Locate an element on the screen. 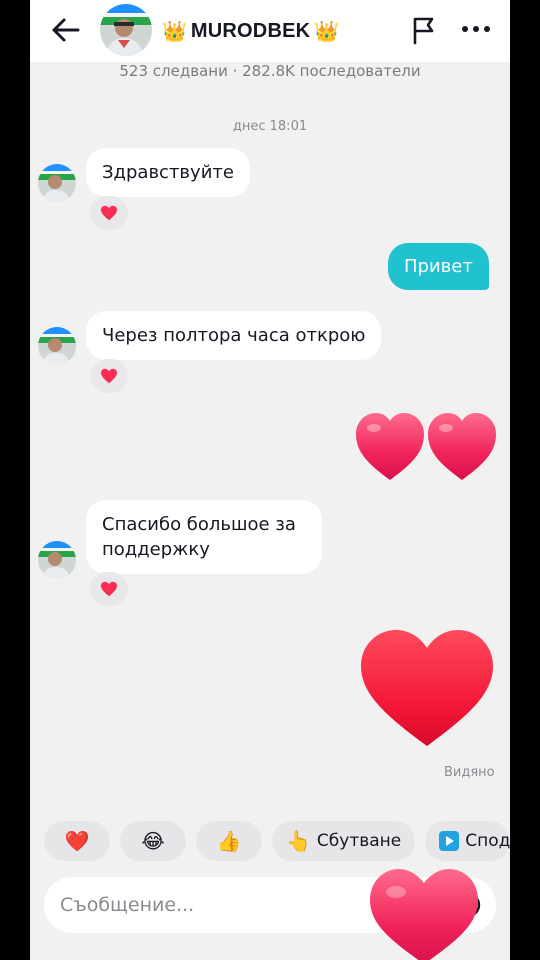 The height and width of the screenshot is (960, 540). message-input is located at coordinates (225, 905).